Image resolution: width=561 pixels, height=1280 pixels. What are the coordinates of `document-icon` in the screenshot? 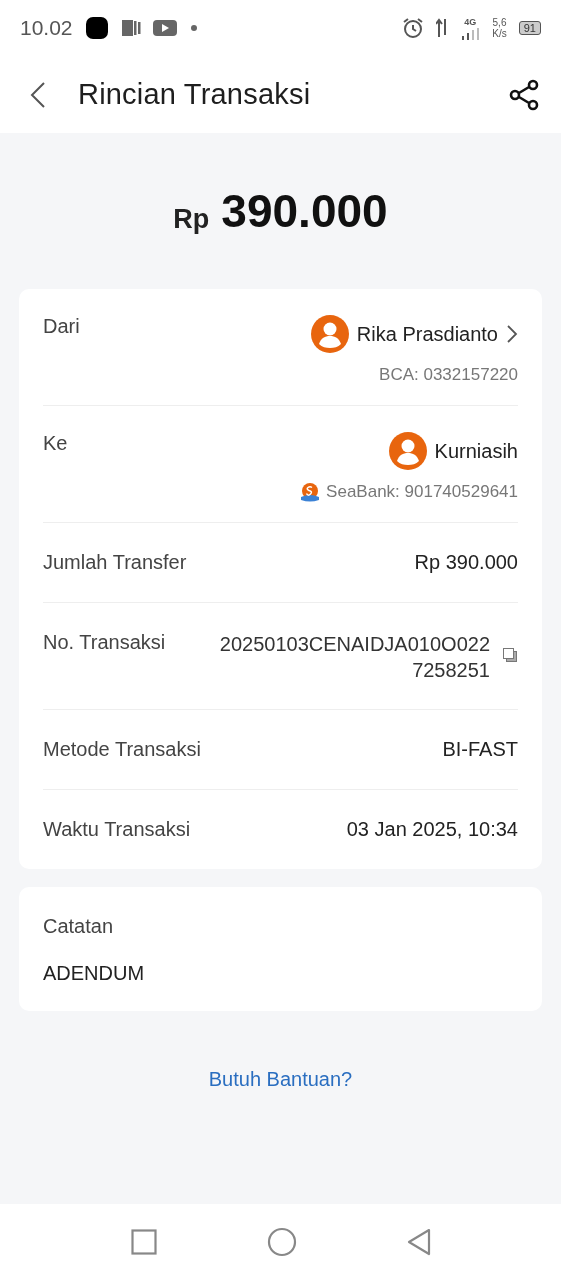 It's located at (130, 28).